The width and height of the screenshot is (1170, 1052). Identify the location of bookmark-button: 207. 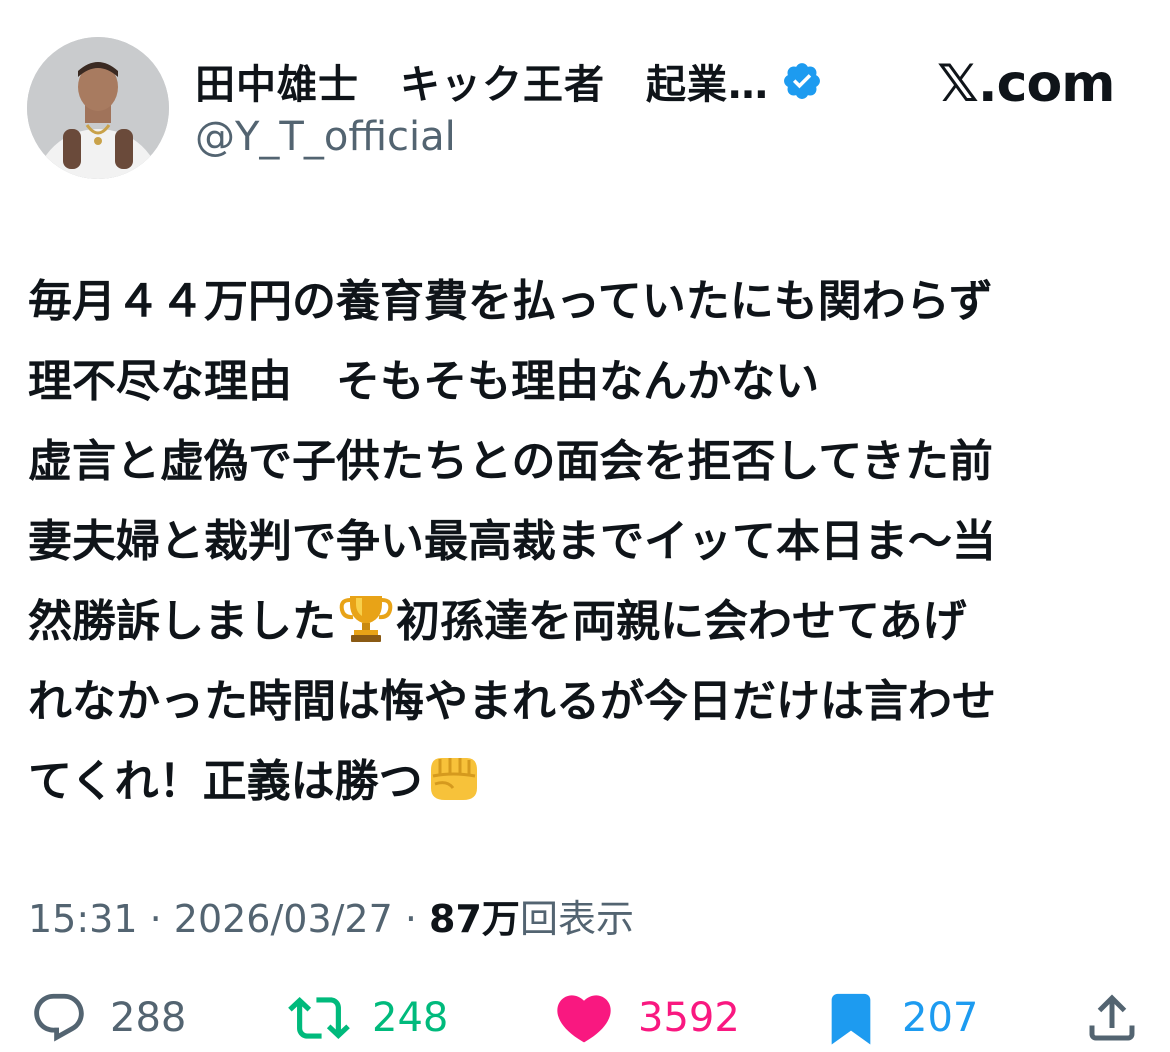
(900, 1018).